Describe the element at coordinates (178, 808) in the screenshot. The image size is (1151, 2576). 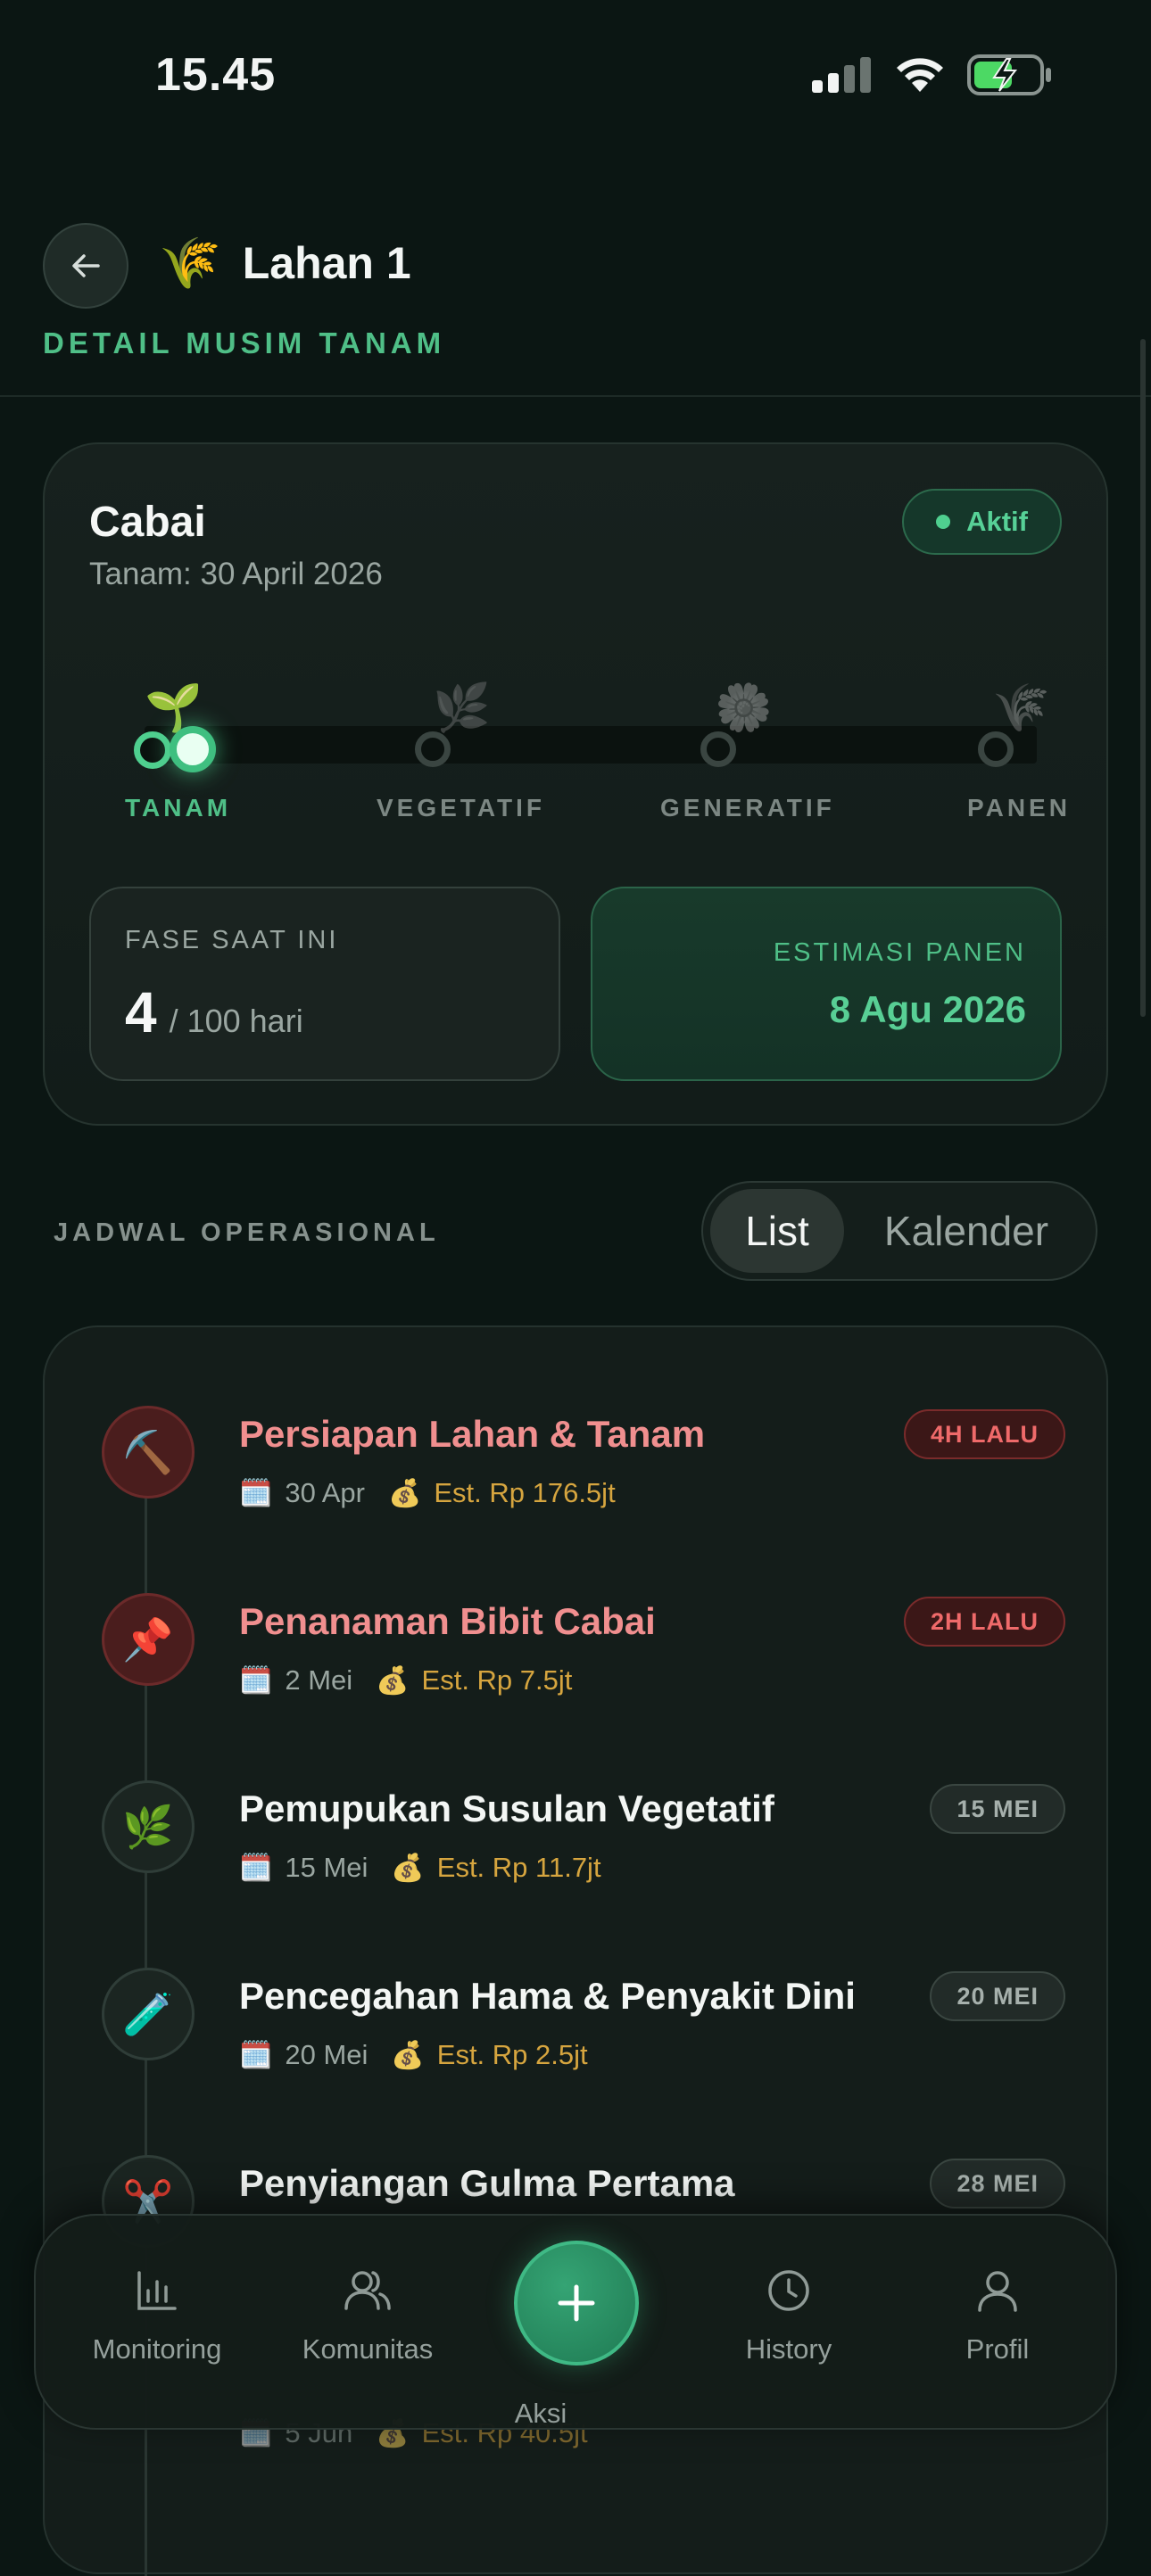
I see `phase-label-tanam: TANAM` at that location.